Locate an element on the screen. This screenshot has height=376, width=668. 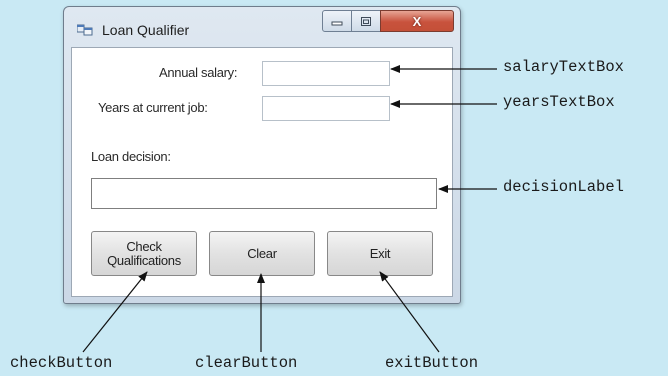
clear-callout: clearButton is located at coordinates (246, 363).